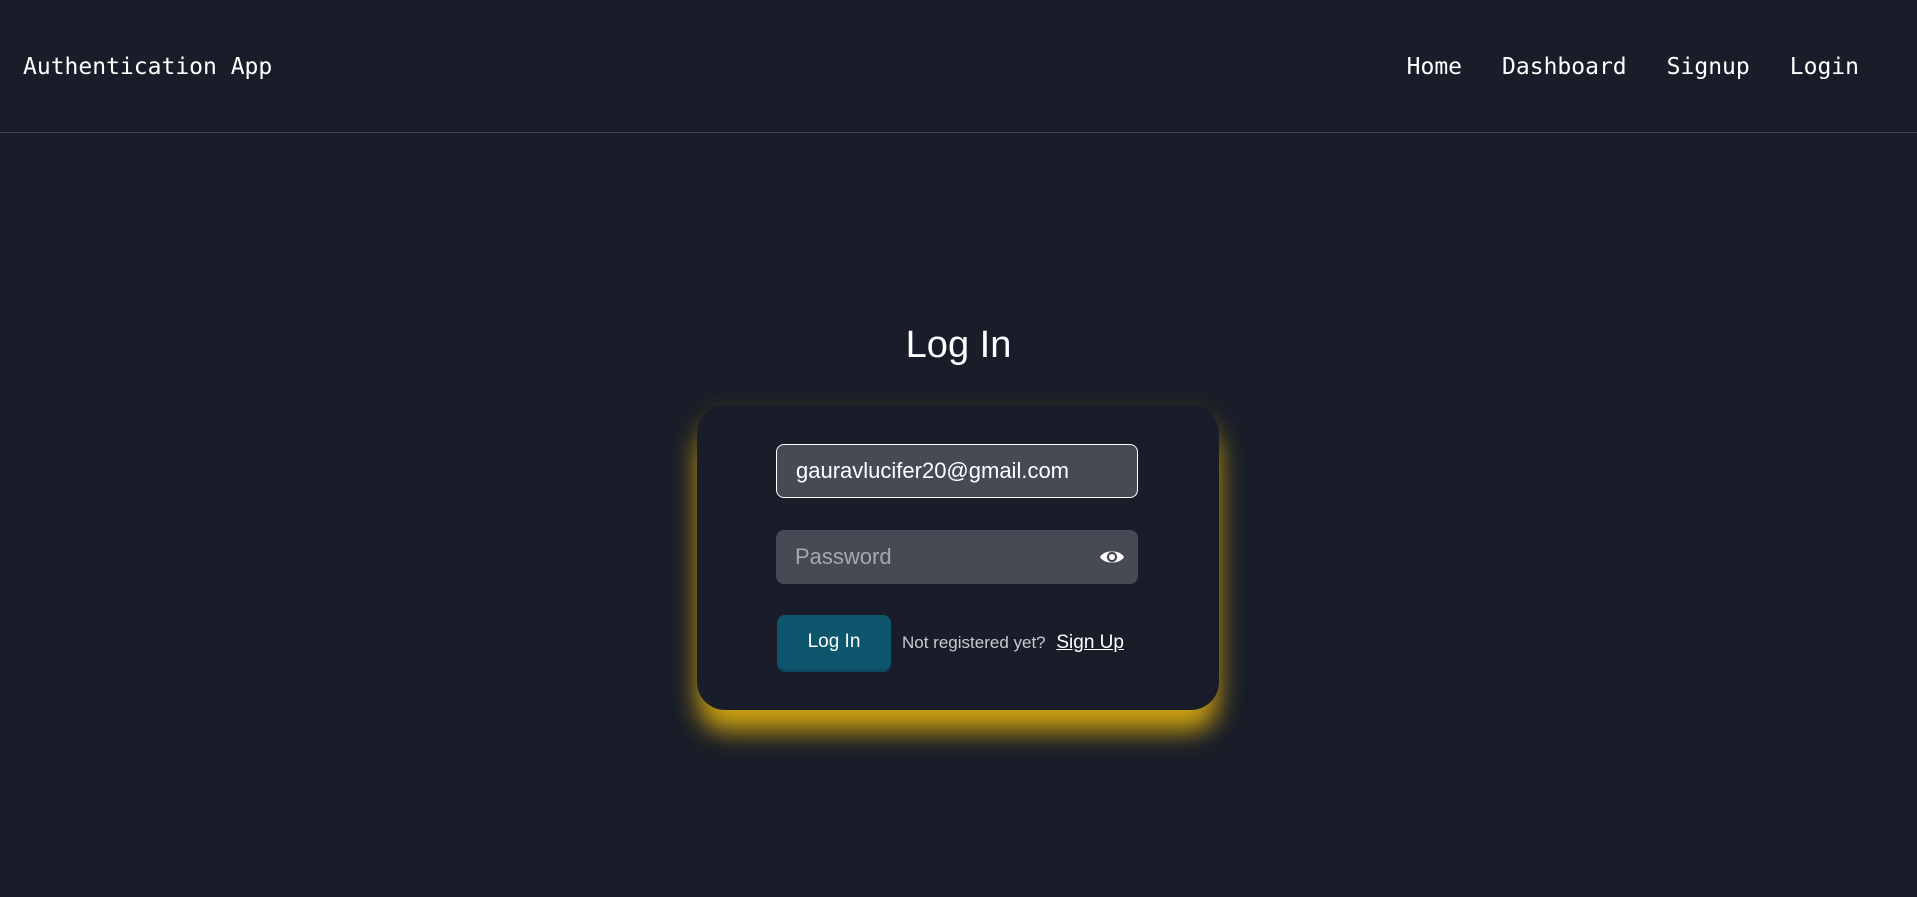 Image resolution: width=1917 pixels, height=897 pixels. What do you see at coordinates (1633, 67) in the screenshot?
I see `nav-links: Home Dashboard Signup Login` at bounding box center [1633, 67].